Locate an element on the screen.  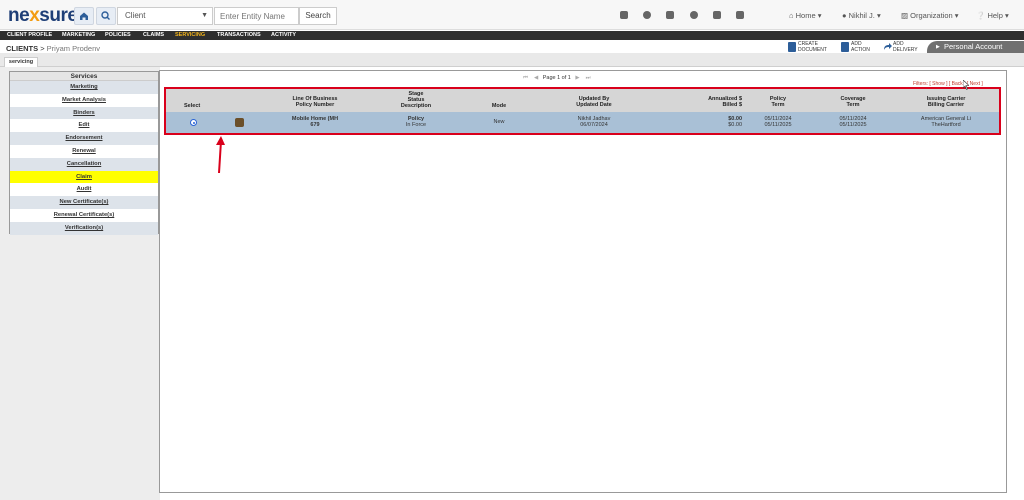
client-select: Client ▼ is located at coordinates (165, 16).